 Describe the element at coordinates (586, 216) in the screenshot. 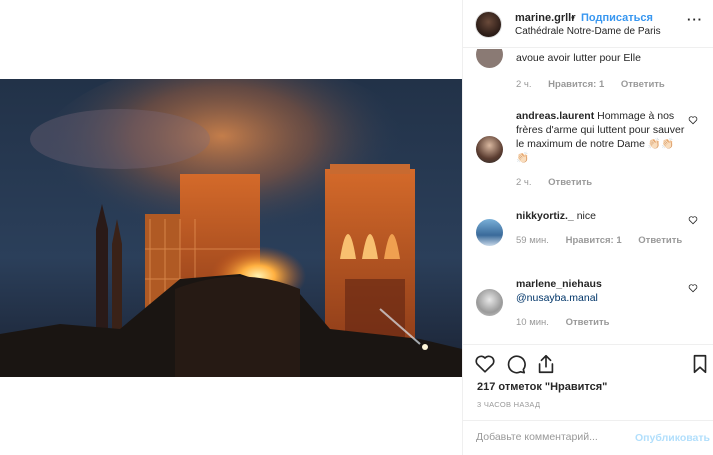

I see `comment-body: nice` at that location.